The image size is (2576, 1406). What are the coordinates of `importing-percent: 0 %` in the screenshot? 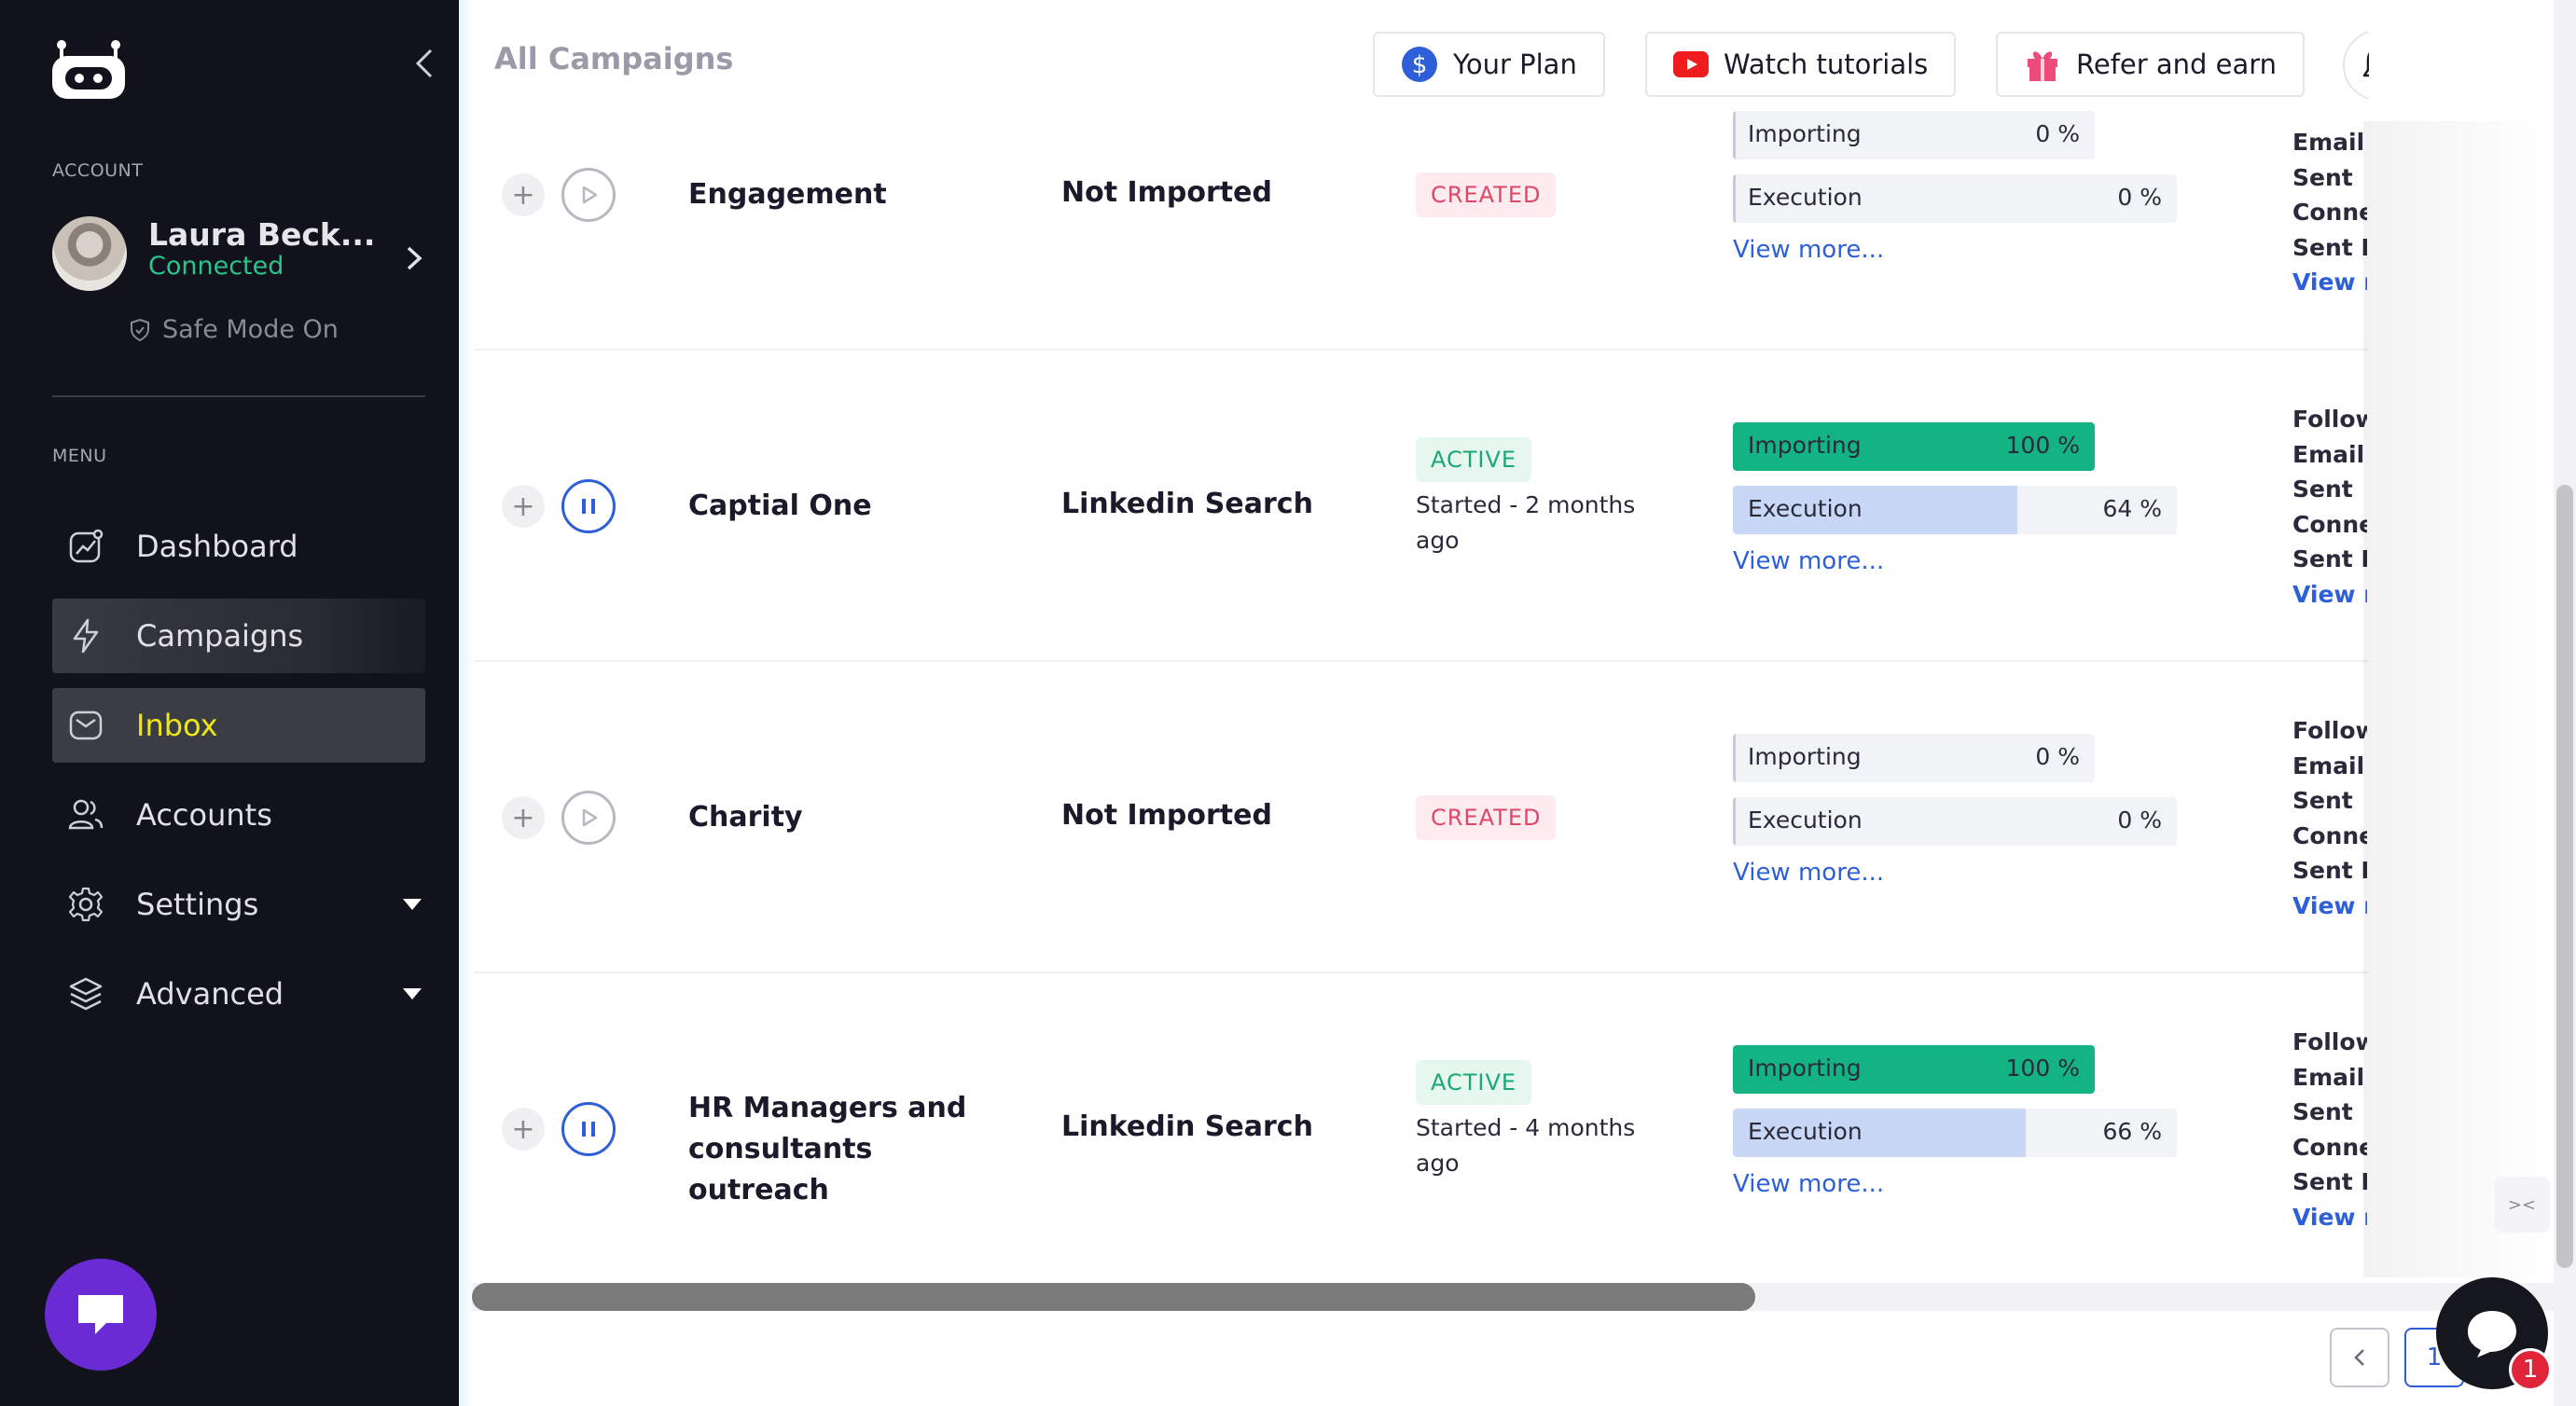 It's located at (2057, 133).